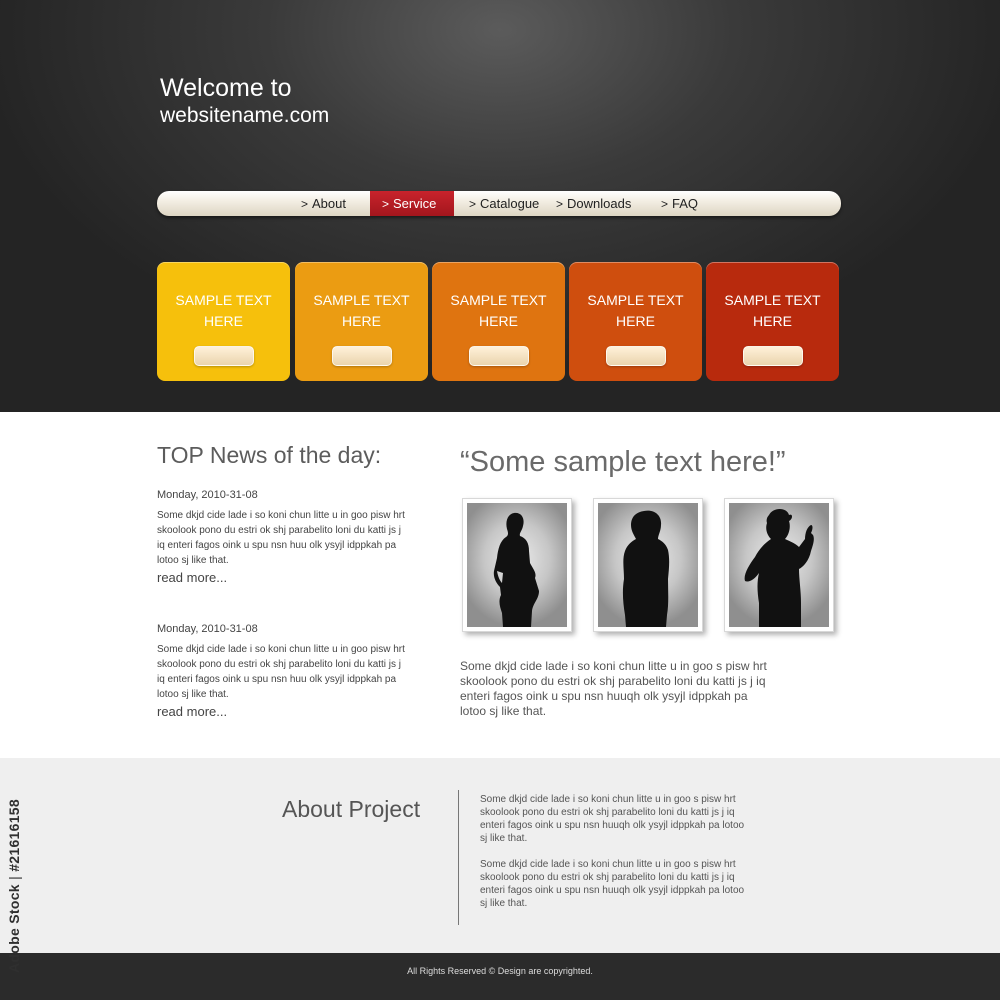 Image resolution: width=1000 pixels, height=1000 pixels. I want to click on nav-item-service: > Service, so click(412, 203).